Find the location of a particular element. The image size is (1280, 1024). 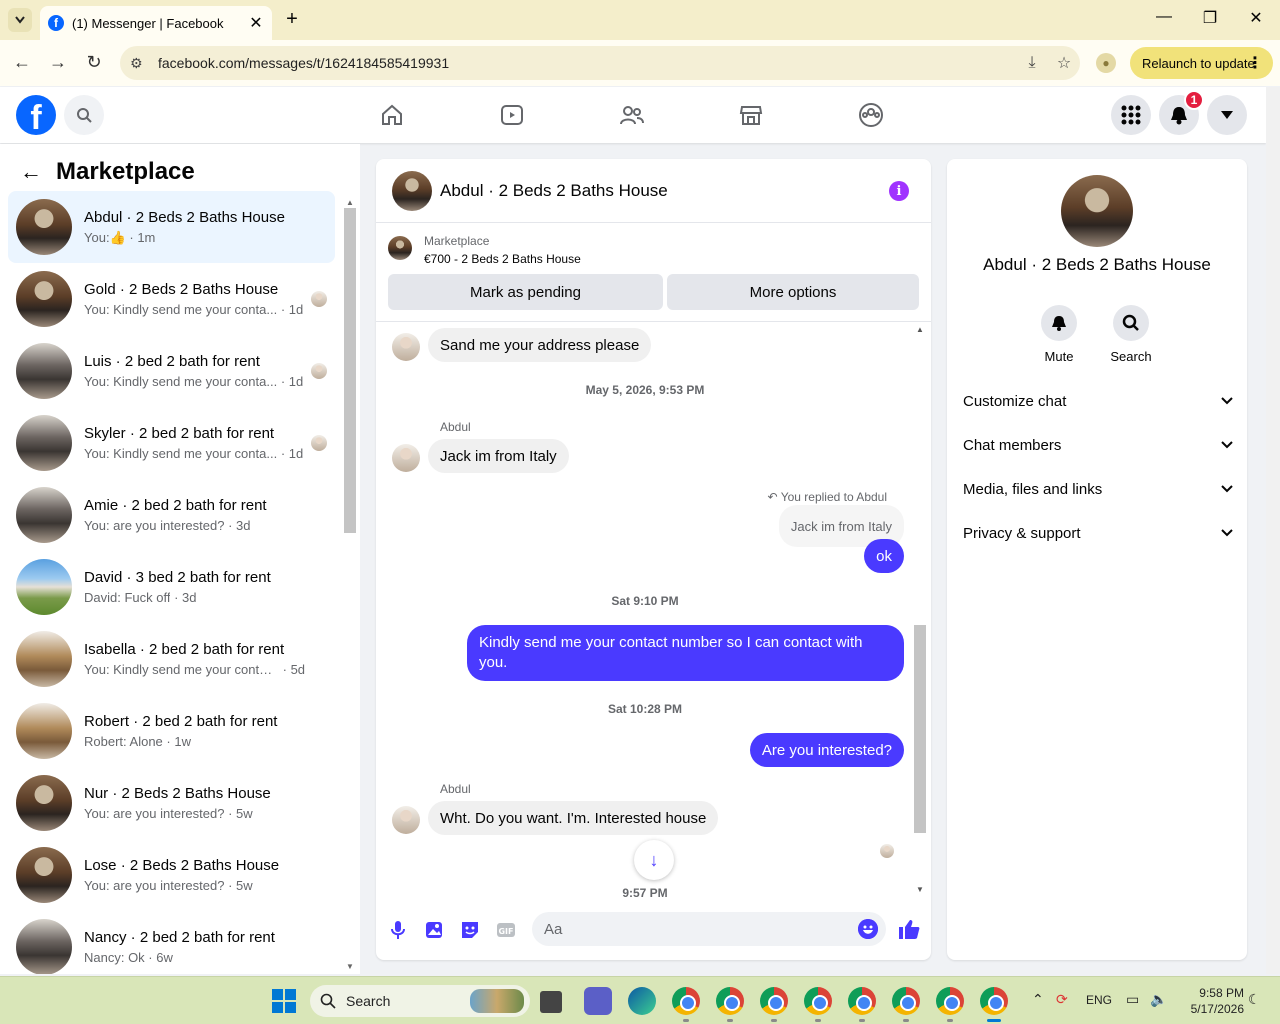

search-icon is located at coordinates (84, 115).